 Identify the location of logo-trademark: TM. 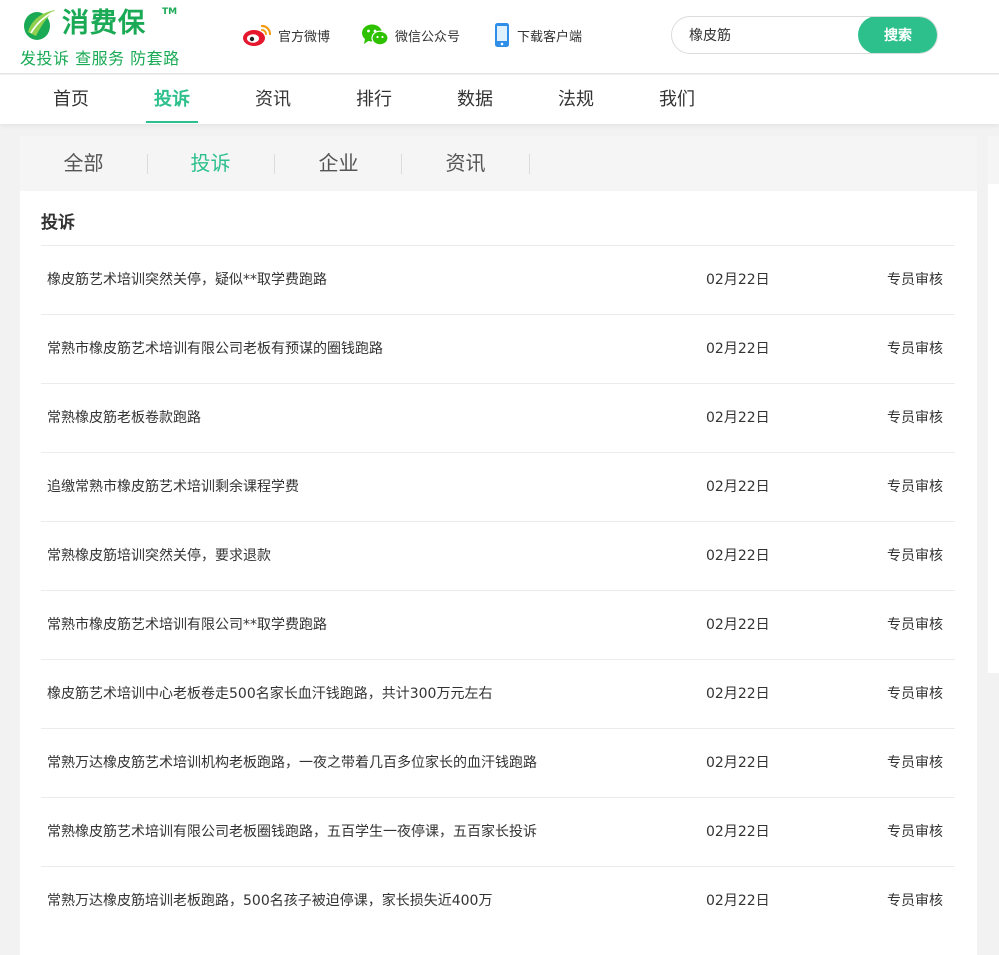
(170, 12).